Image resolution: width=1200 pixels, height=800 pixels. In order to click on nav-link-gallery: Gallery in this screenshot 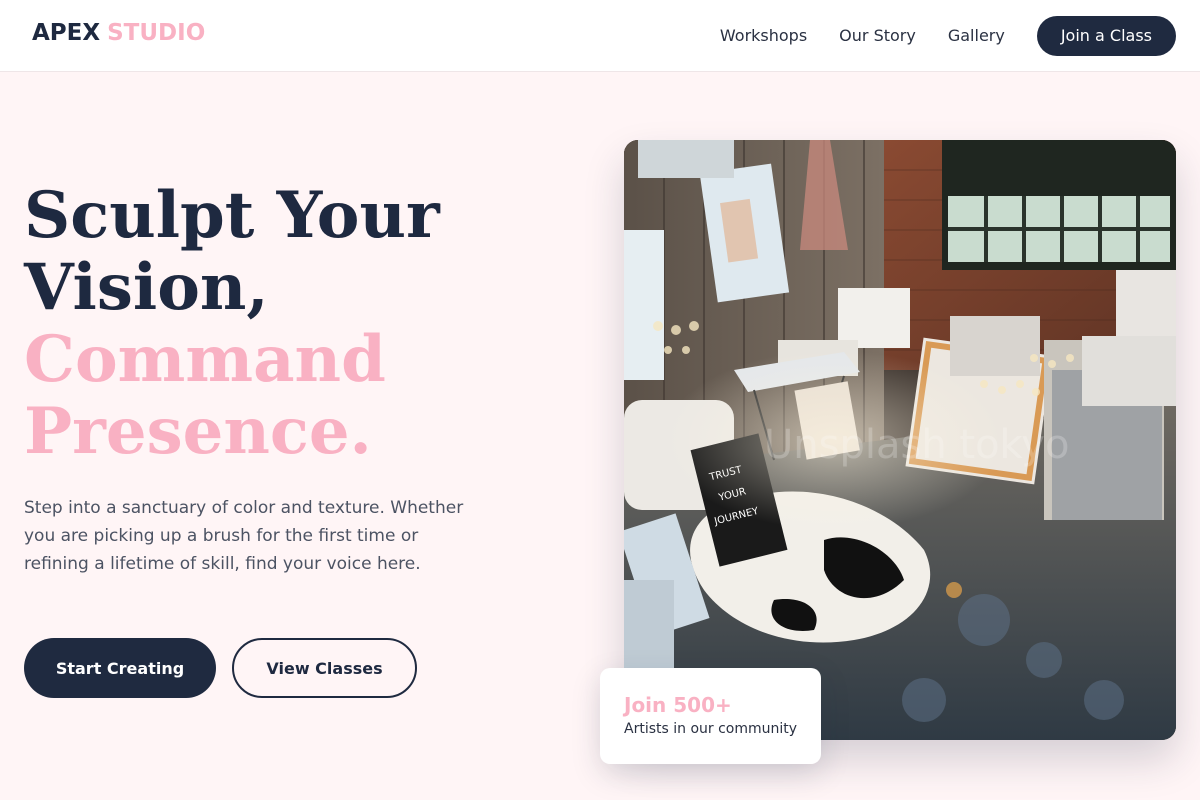, I will do `click(976, 36)`.